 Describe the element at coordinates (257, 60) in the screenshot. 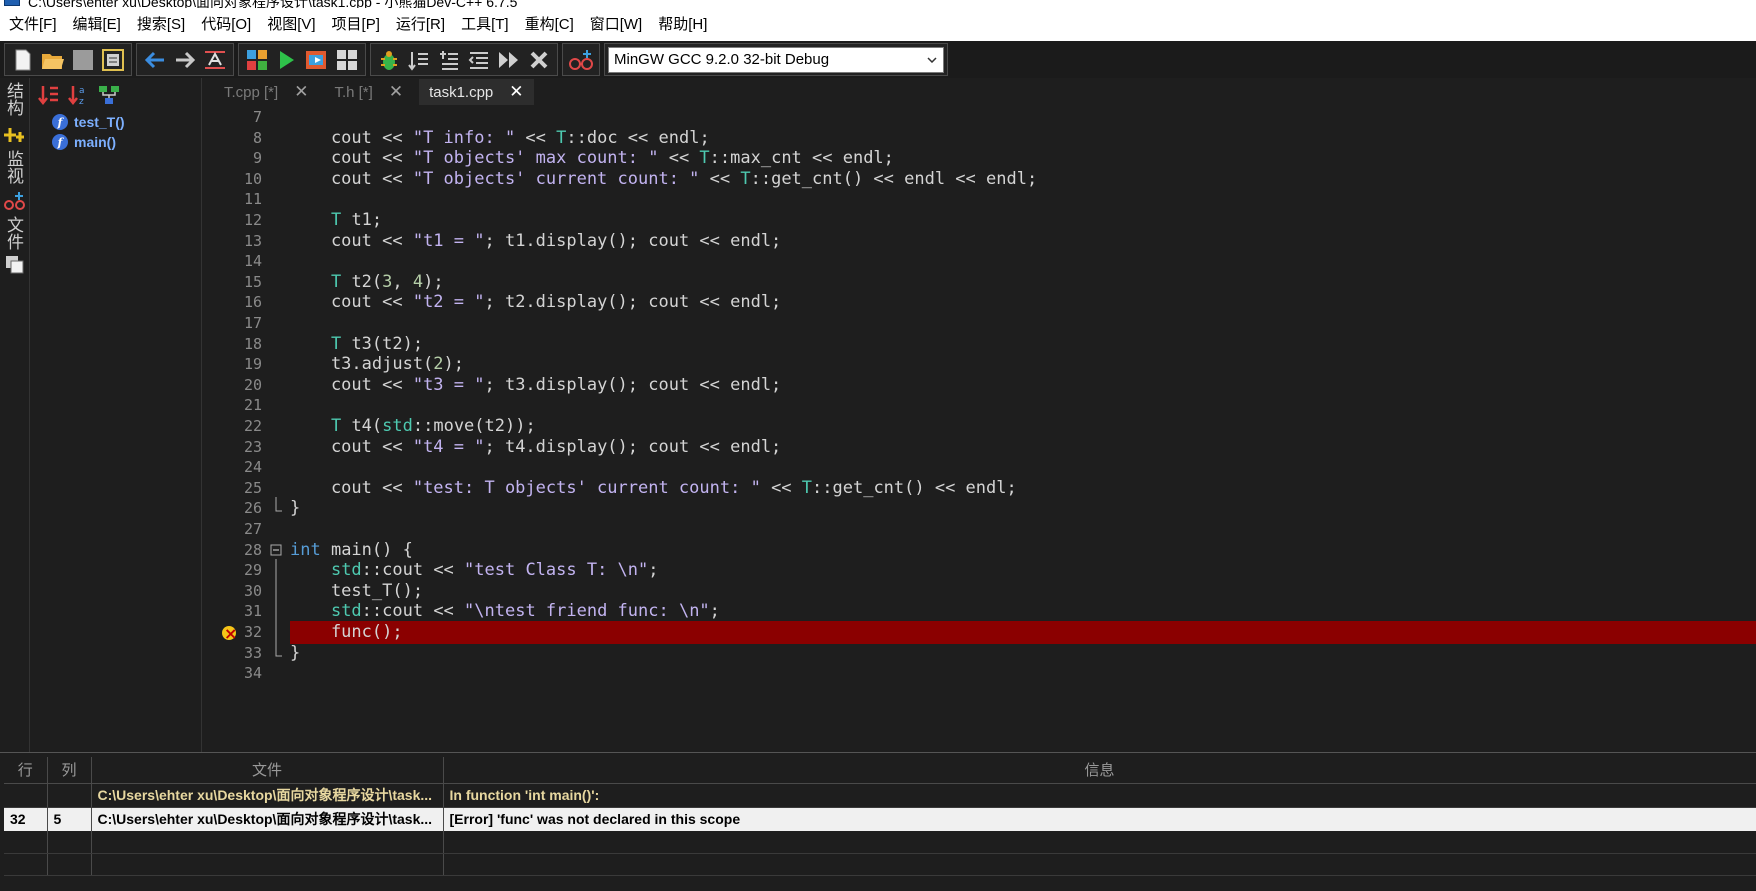

I see `compile-button` at that location.